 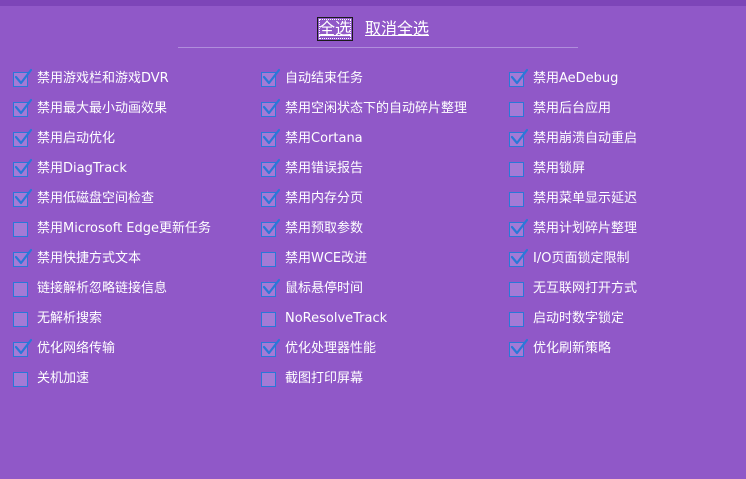 What do you see at coordinates (585, 198) in the screenshot?
I see `option-label: 禁用菜单显示延迟` at bounding box center [585, 198].